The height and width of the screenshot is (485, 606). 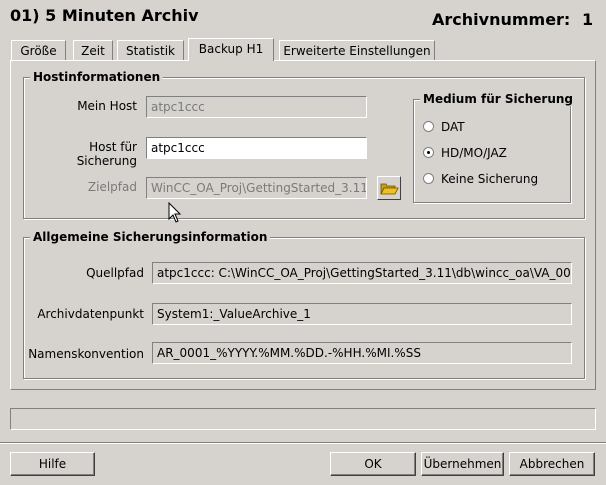 I want to click on tab-erweiterte-einstellungen: Erweiterte Einstellungen, so click(x=357, y=50).